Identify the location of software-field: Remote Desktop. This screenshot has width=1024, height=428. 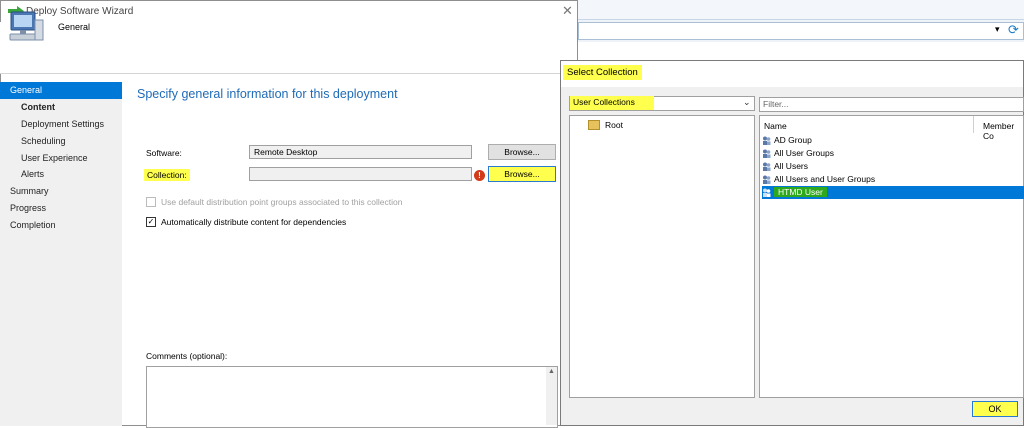
(360, 152).